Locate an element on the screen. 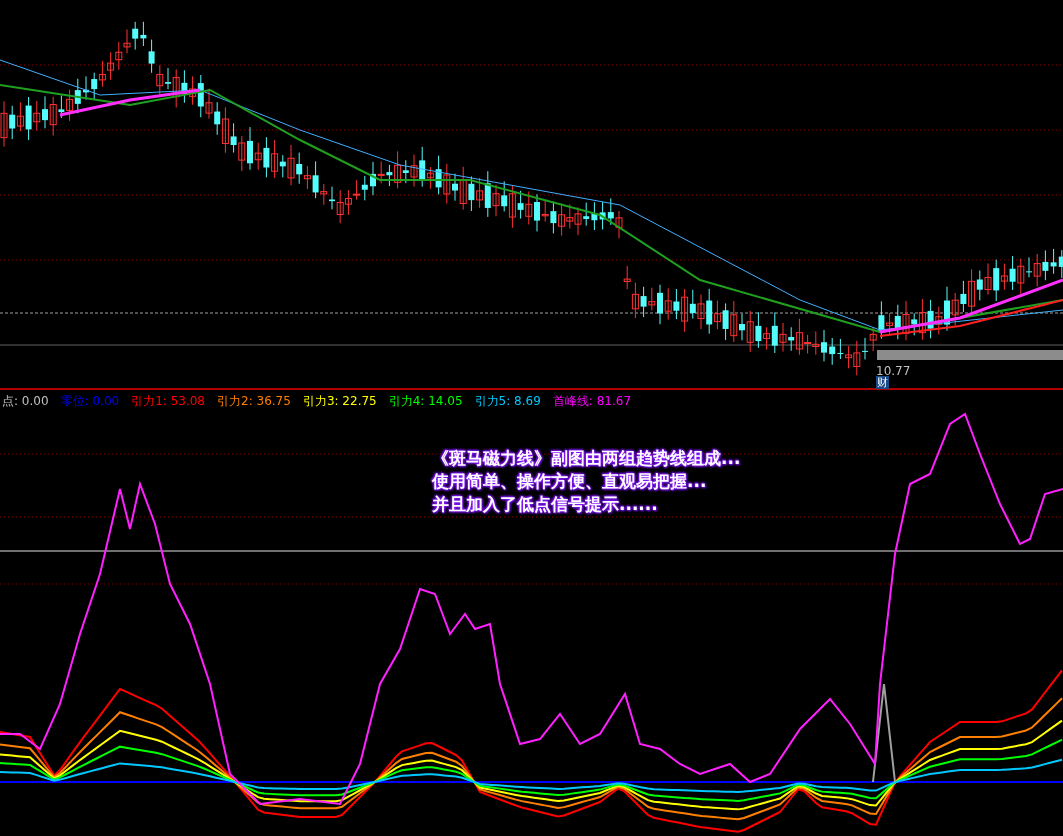 The width and height of the screenshot is (1063, 836). legend-value: 引力2: 36.75 is located at coordinates (254, 401).